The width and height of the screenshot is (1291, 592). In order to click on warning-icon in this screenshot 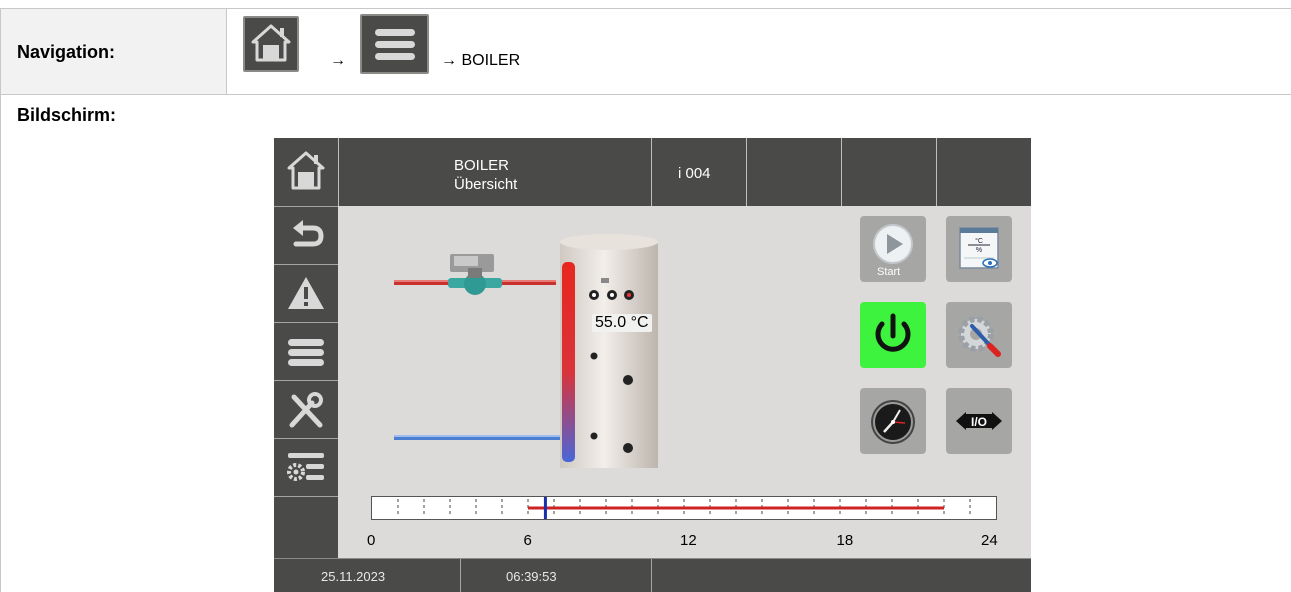, I will do `click(306, 293)`.